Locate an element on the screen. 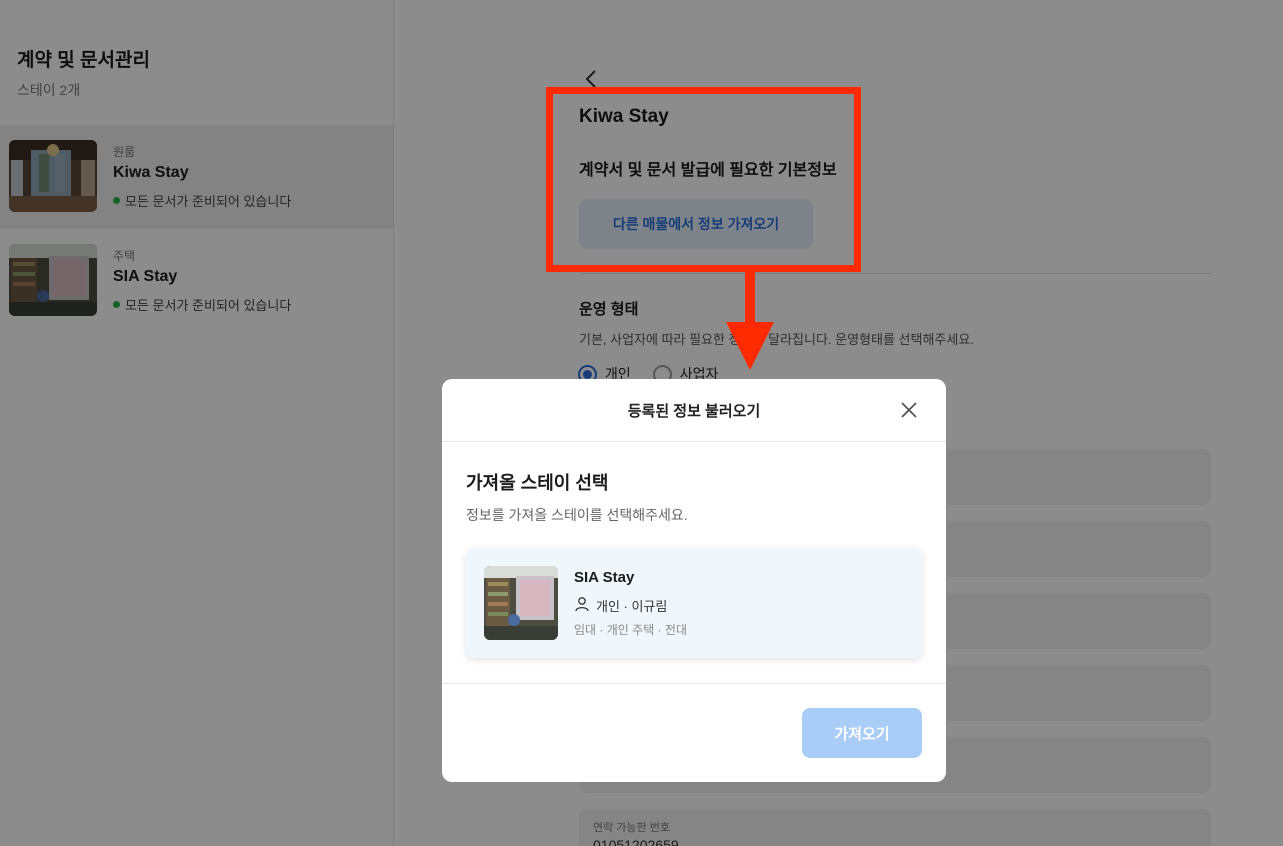 The image size is (1283, 846). modal-header: 등록된 정보 불러오기 is located at coordinates (694, 410).